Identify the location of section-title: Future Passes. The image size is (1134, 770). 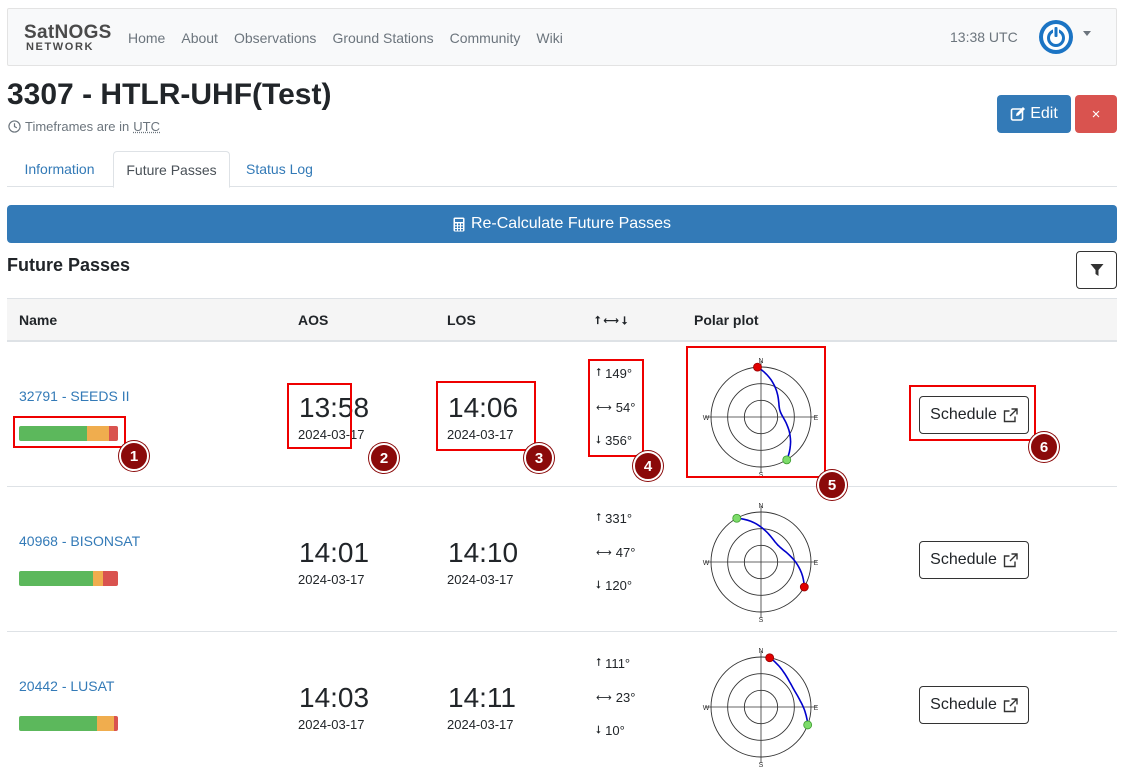
(69, 265).